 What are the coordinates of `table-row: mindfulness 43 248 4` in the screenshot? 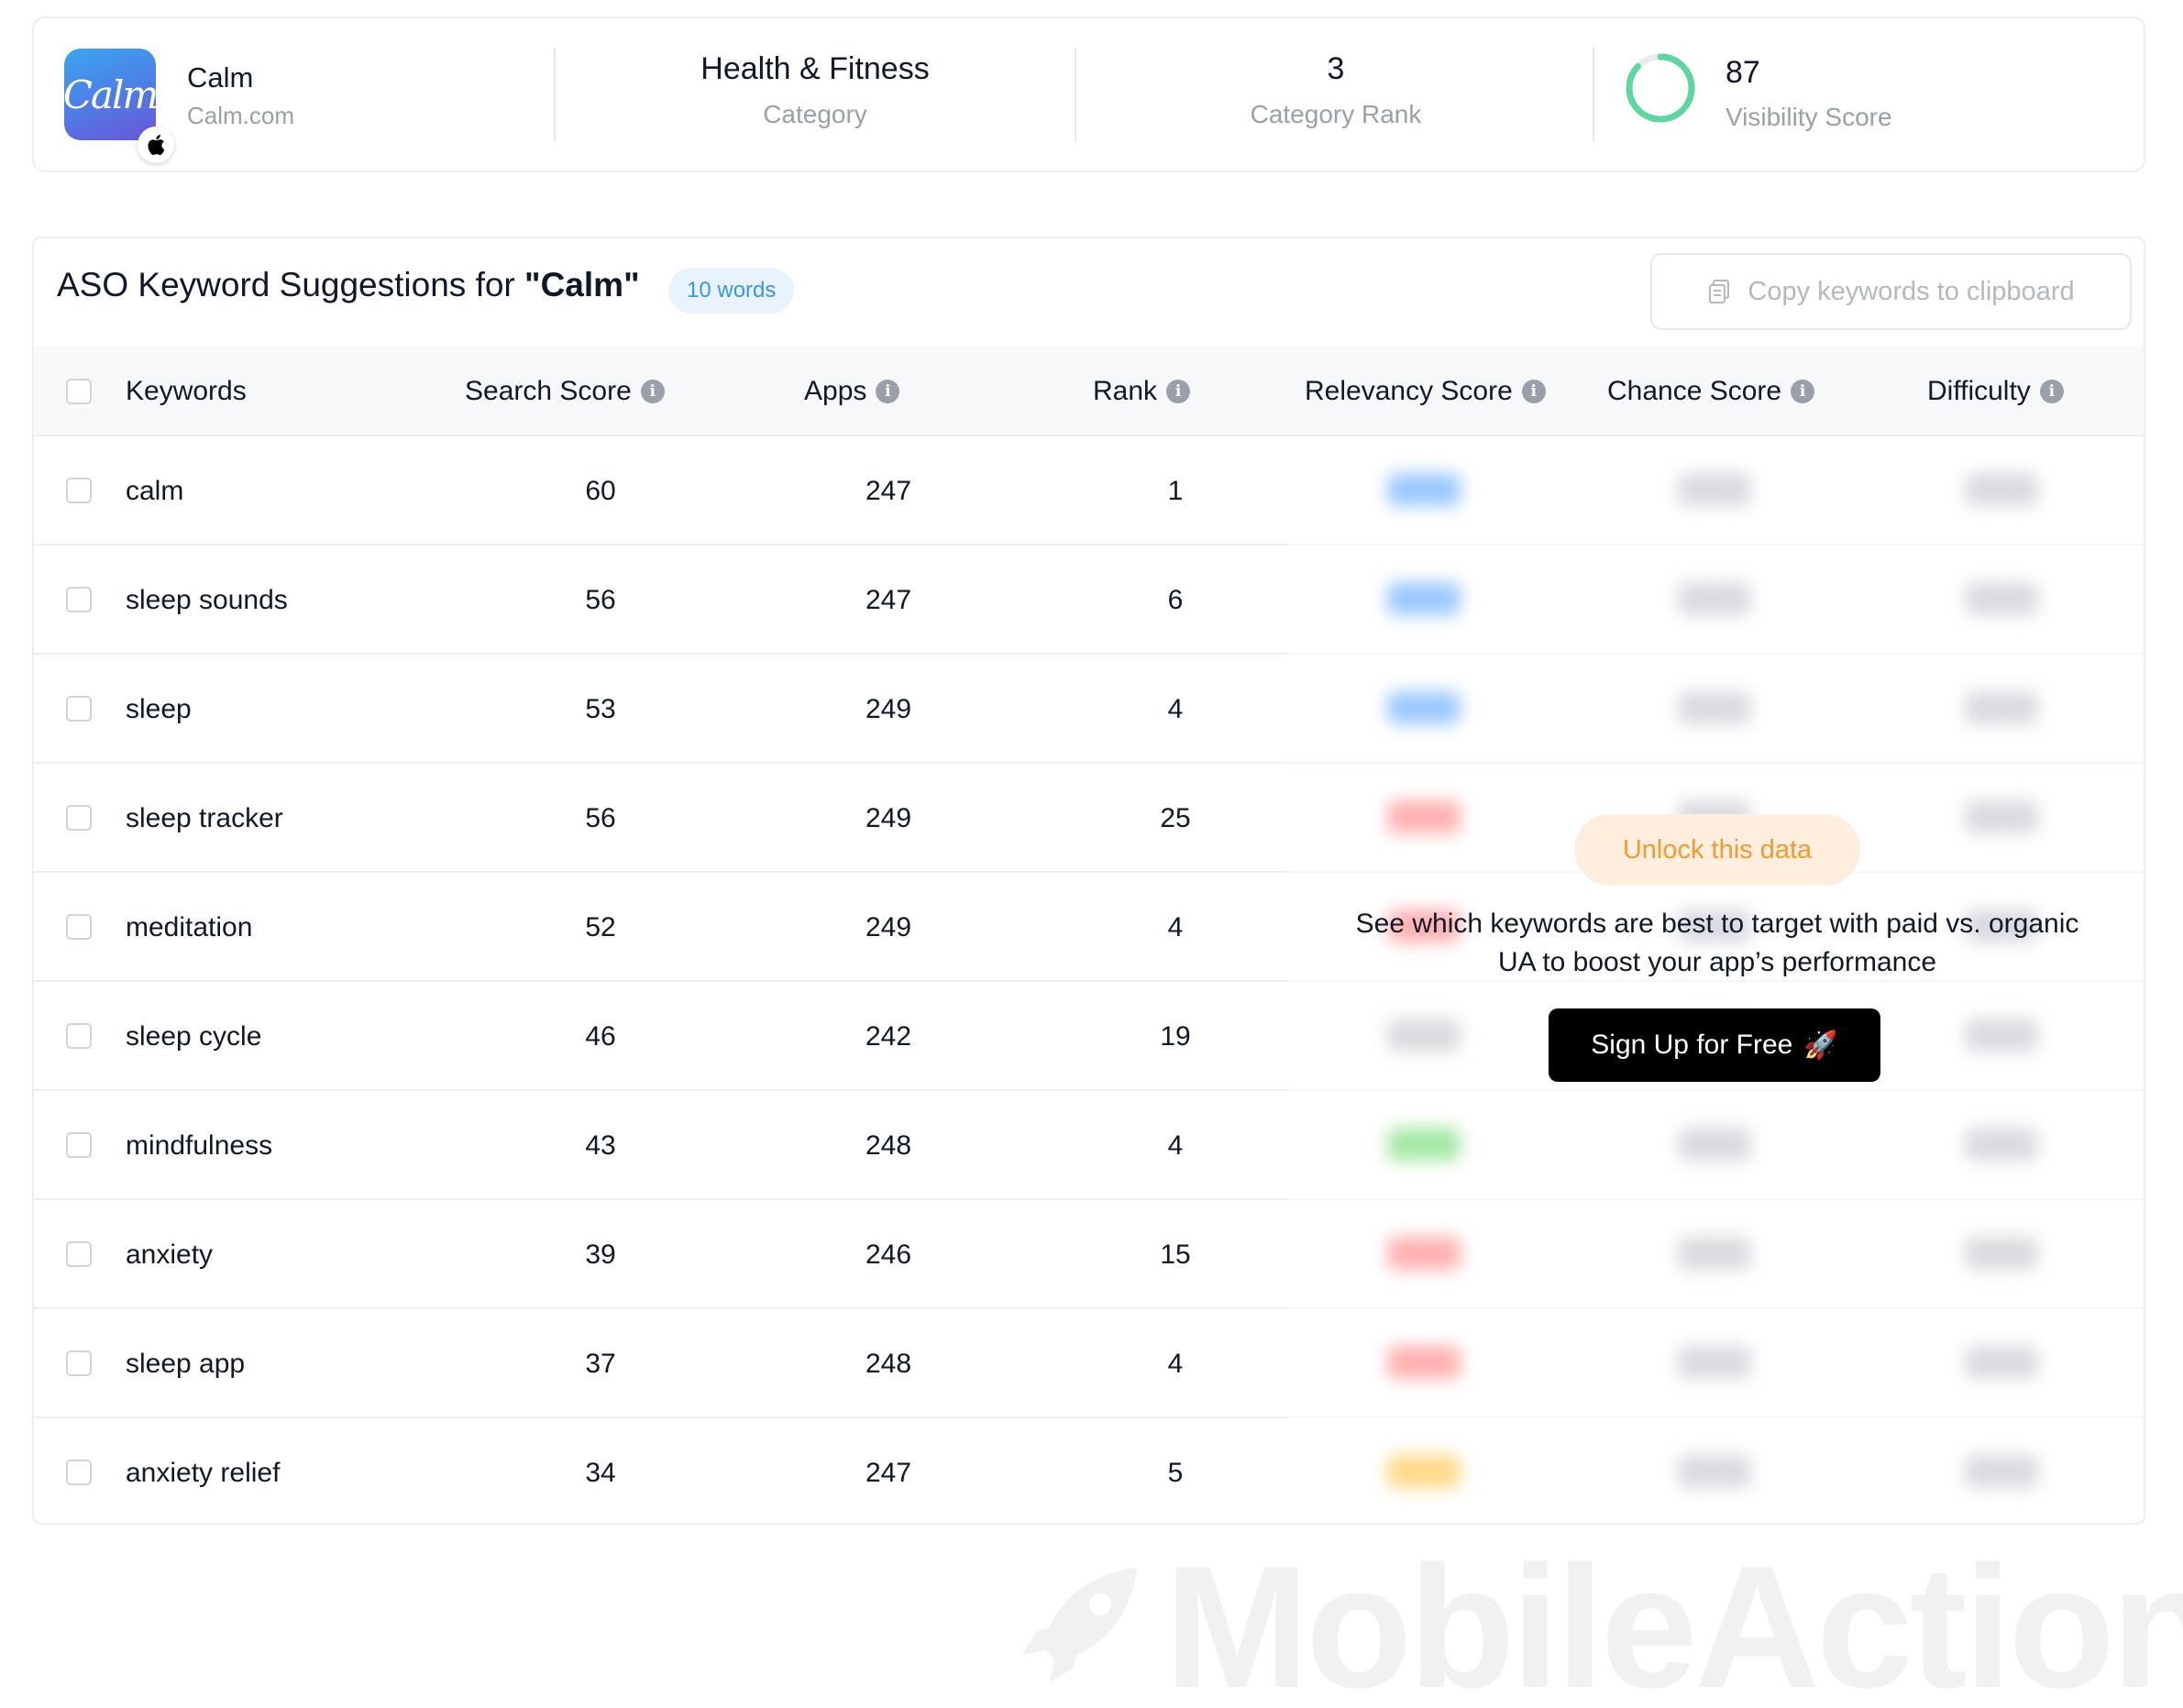 It's located at (1089, 1145).